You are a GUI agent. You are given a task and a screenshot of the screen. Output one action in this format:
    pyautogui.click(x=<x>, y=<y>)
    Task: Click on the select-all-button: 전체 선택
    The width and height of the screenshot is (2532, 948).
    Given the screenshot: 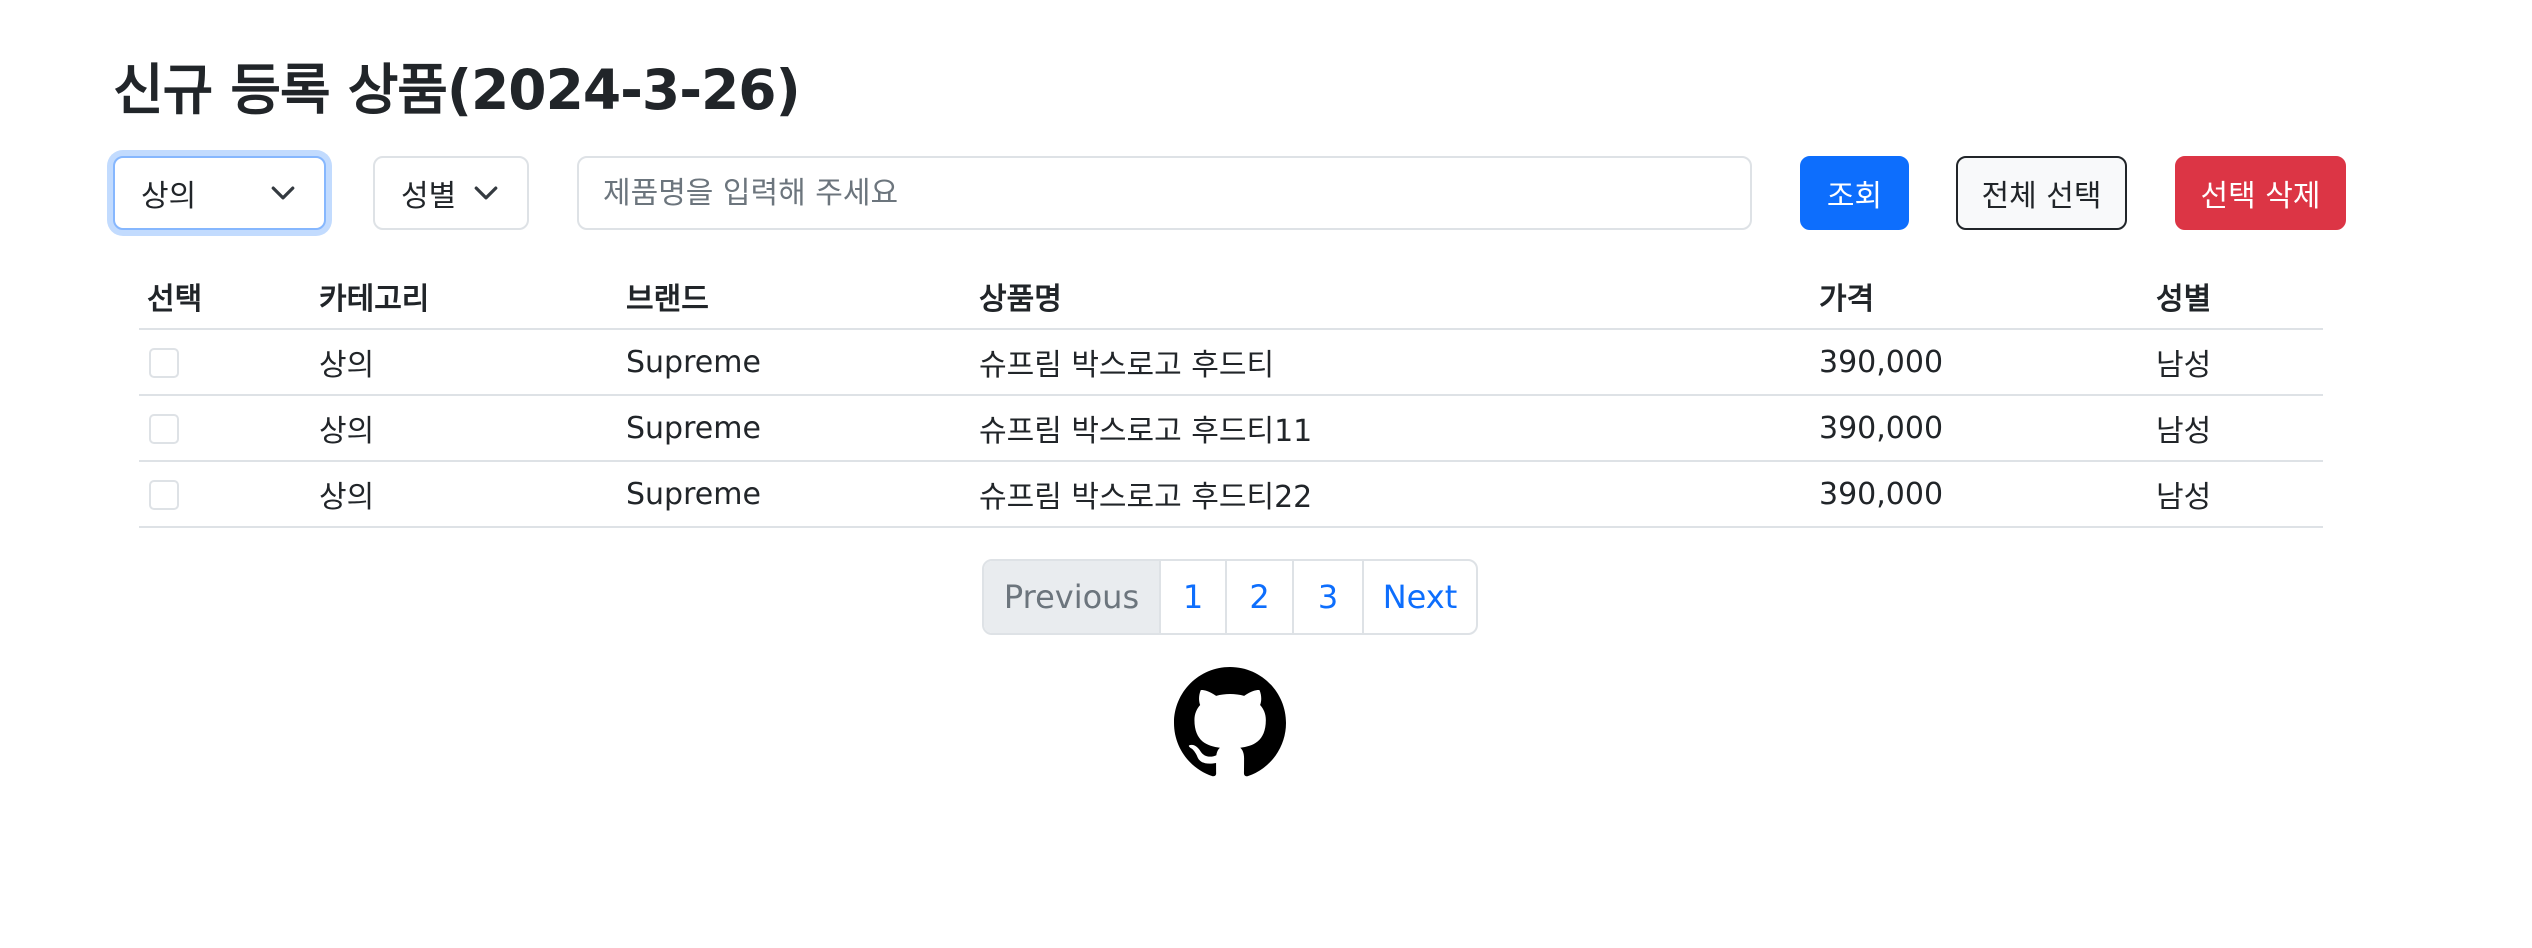 What is the action you would take?
    pyautogui.click(x=2041, y=193)
    